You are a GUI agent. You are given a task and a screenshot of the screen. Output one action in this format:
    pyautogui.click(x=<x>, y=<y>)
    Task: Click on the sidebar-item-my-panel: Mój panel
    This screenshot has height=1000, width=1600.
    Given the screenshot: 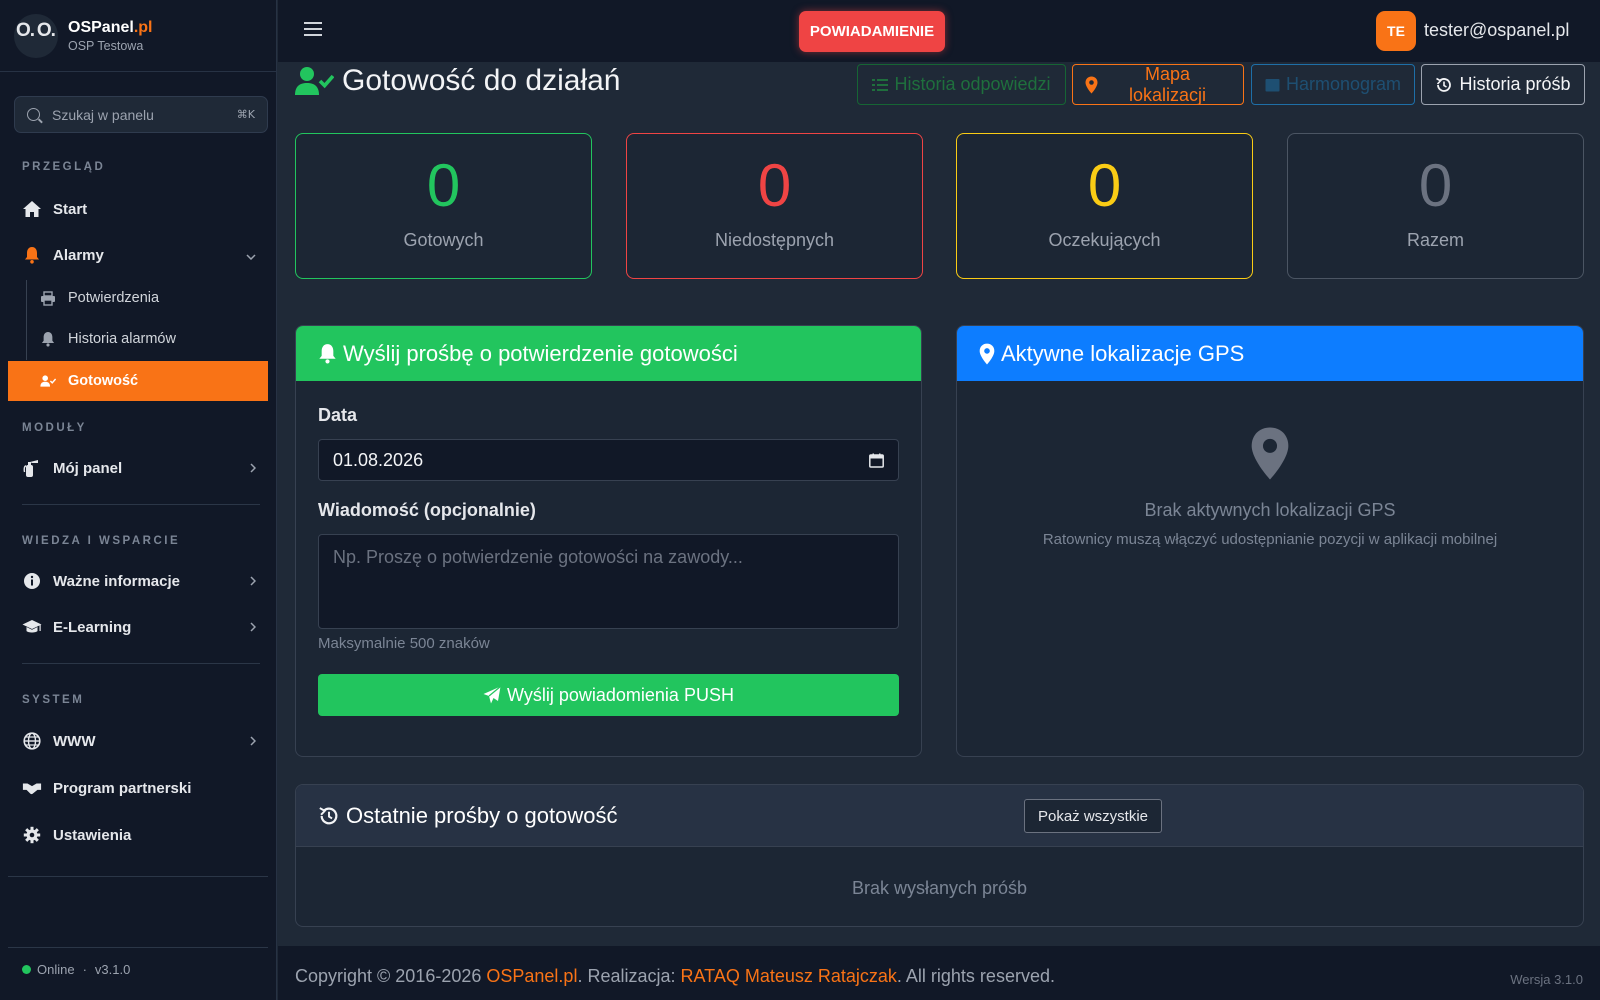 What is the action you would take?
    pyautogui.click(x=138, y=468)
    